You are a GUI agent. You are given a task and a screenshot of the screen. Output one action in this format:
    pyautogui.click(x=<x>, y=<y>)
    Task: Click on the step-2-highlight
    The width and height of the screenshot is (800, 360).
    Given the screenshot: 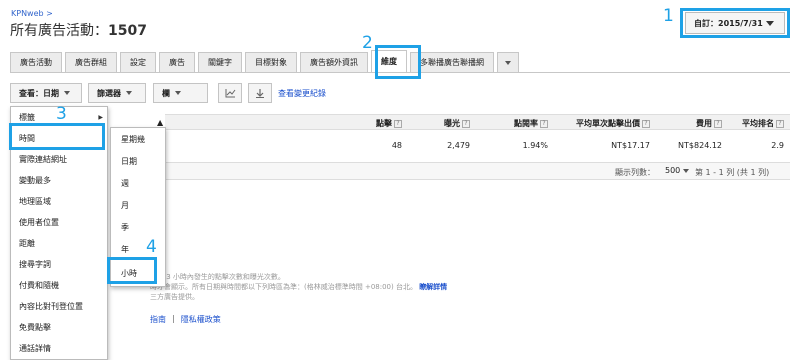 What is the action you would take?
    pyautogui.click(x=398, y=62)
    